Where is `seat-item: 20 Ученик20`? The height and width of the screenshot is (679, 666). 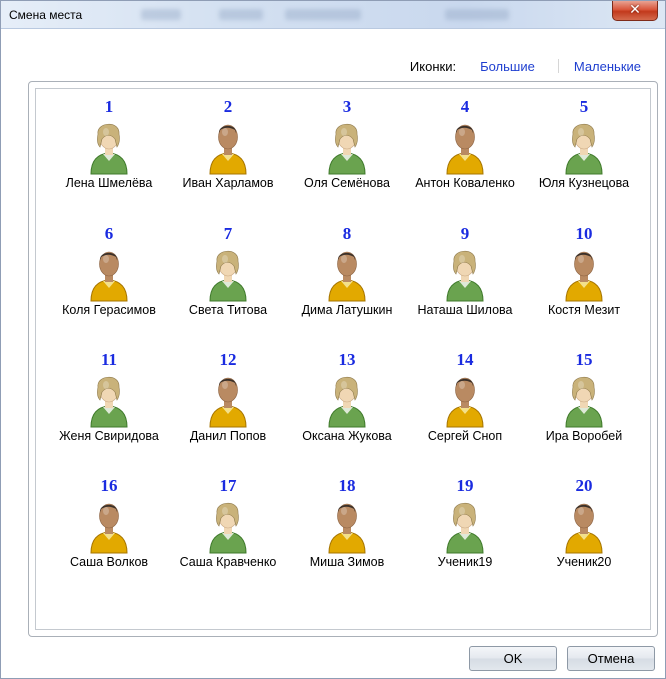 seat-item: 20 Ученик20 is located at coordinates (584, 523).